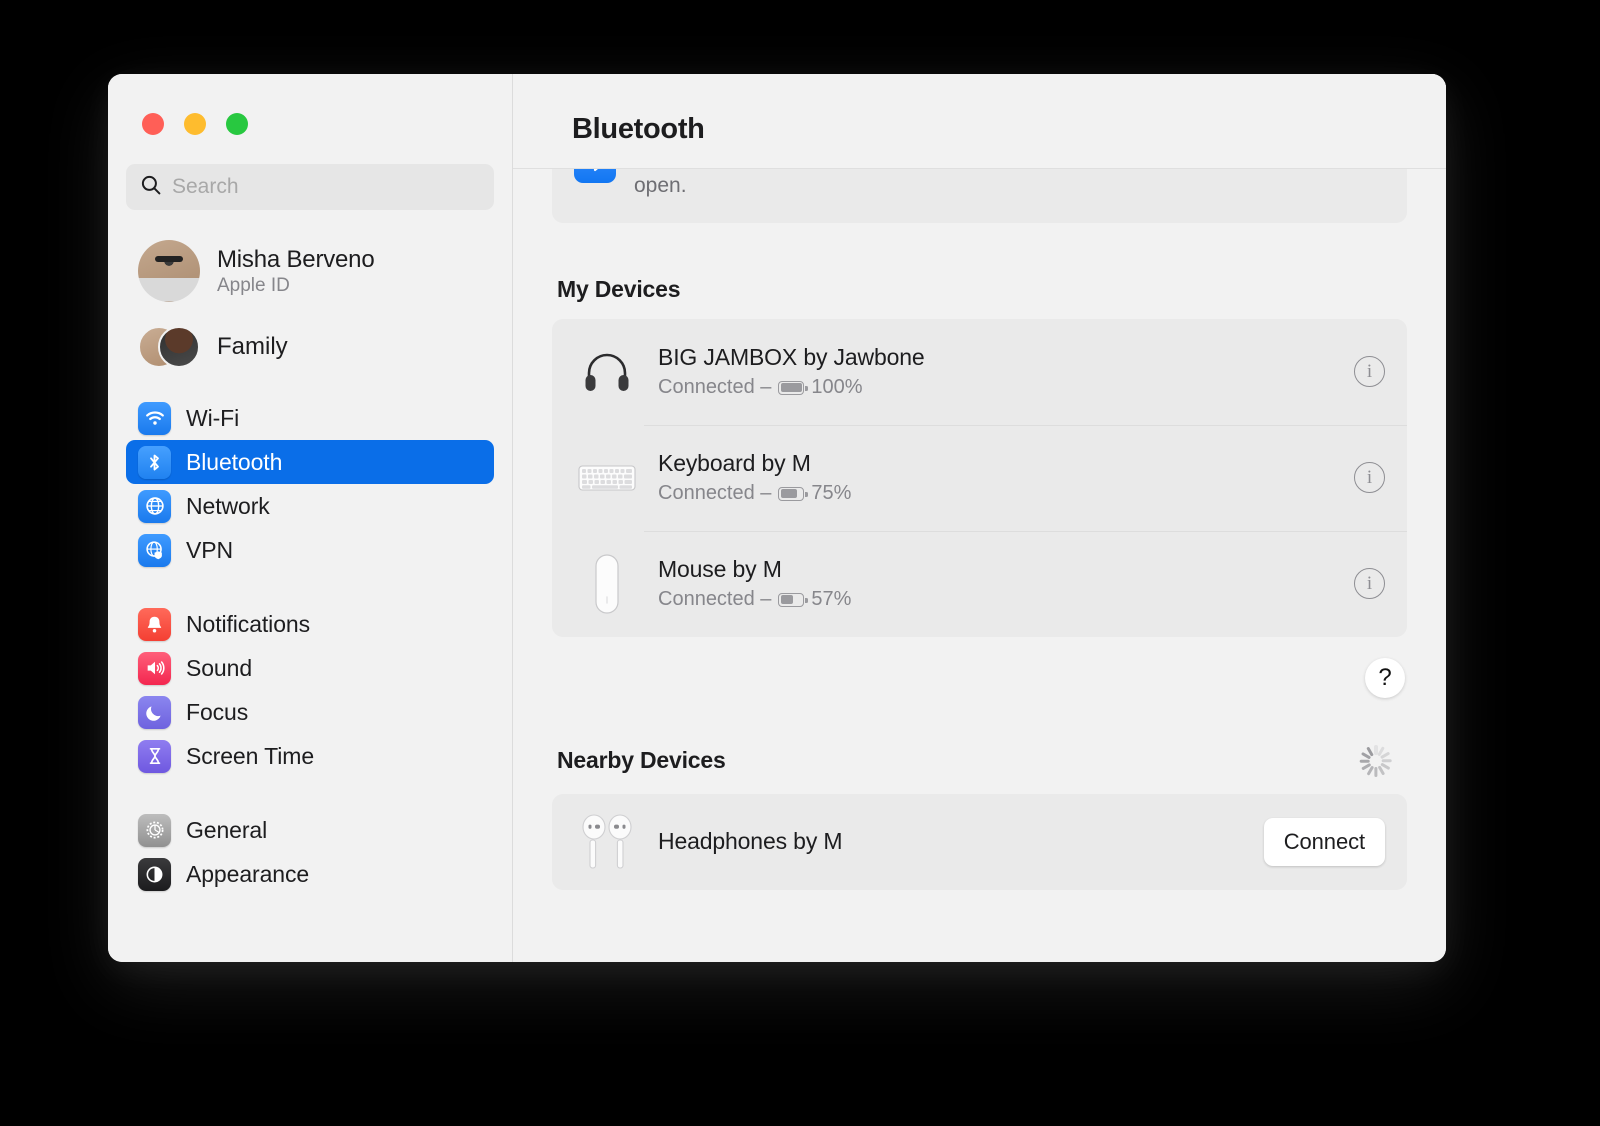 This screenshot has height=1126, width=1600. I want to click on keyboard-icon, so click(607, 478).